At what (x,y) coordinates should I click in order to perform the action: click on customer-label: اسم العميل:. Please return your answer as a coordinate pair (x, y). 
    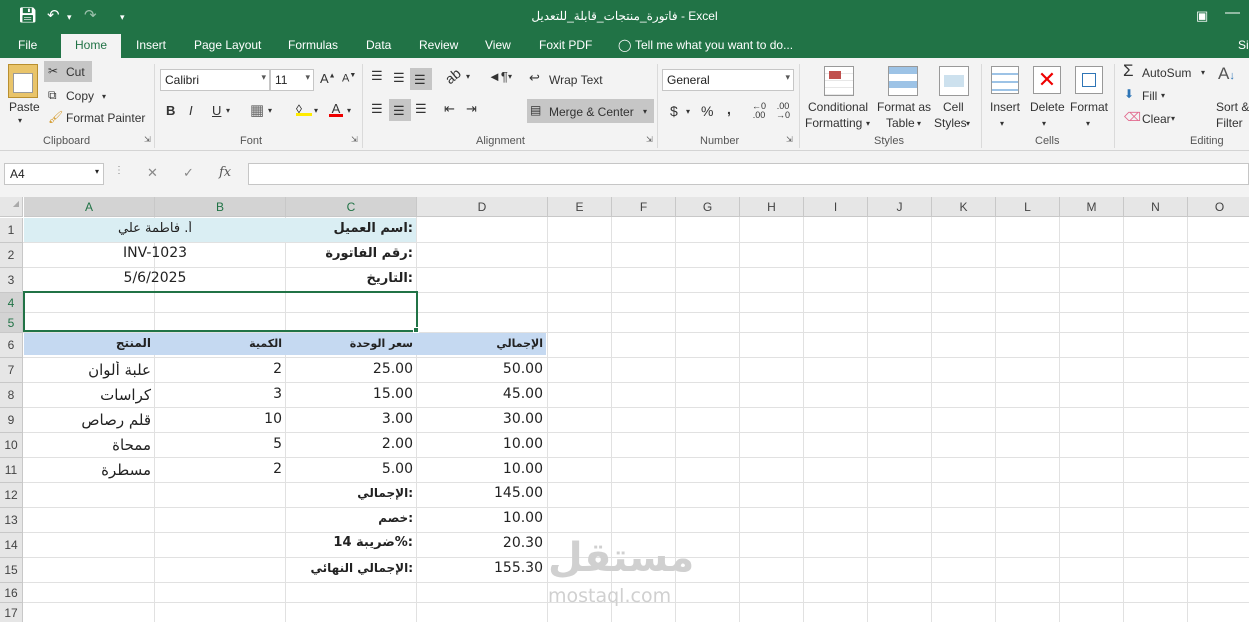
    Looking at the image, I should click on (351, 228).